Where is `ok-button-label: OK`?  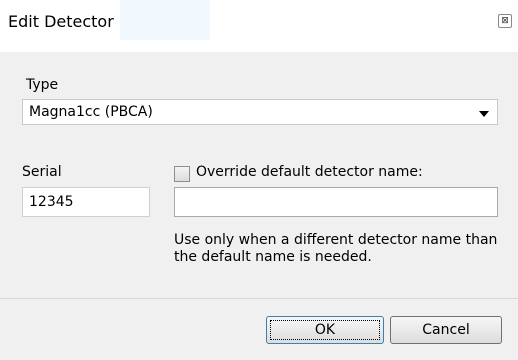 ok-button-label: OK is located at coordinates (325, 330).